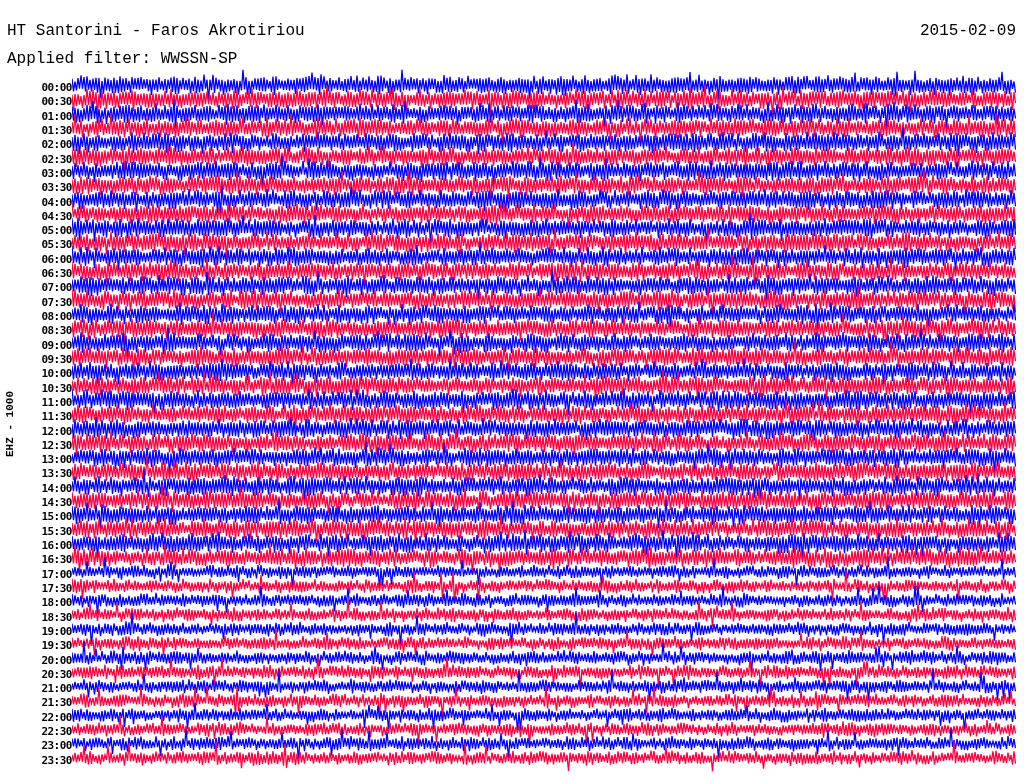 This screenshot has width=1024, height=780. Describe the element at coordinates (56, 88) in the screenshot. I see `time-label: 00:00` at that location.